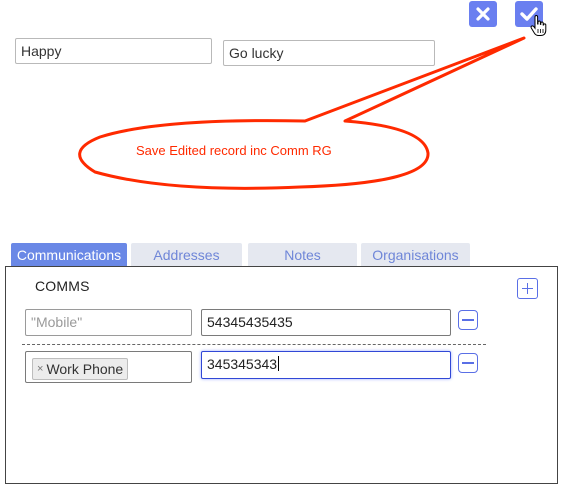 This screenshot has width=563, height=494. Describe the element at coordinates (279, 363) in the screenshot. I see `text-caret` at that location.